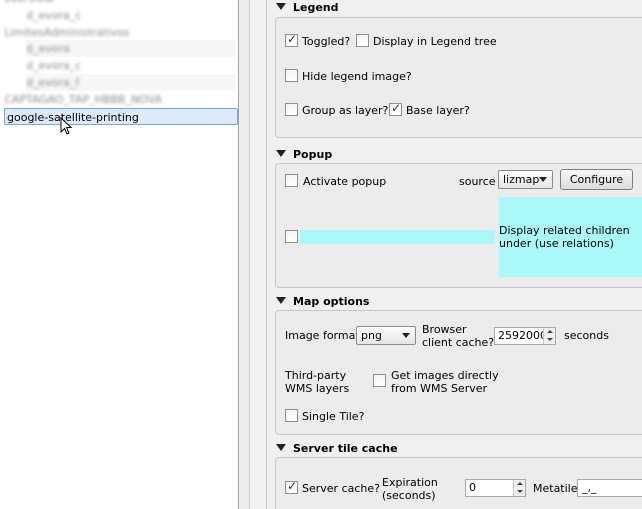  I want to click on tree-item: LimitesAdministrativos, so click(120, 32).